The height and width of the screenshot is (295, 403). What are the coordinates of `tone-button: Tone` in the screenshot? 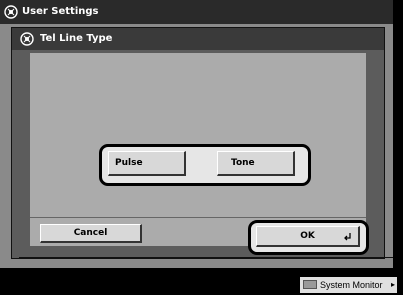 It's located at (256, 163).